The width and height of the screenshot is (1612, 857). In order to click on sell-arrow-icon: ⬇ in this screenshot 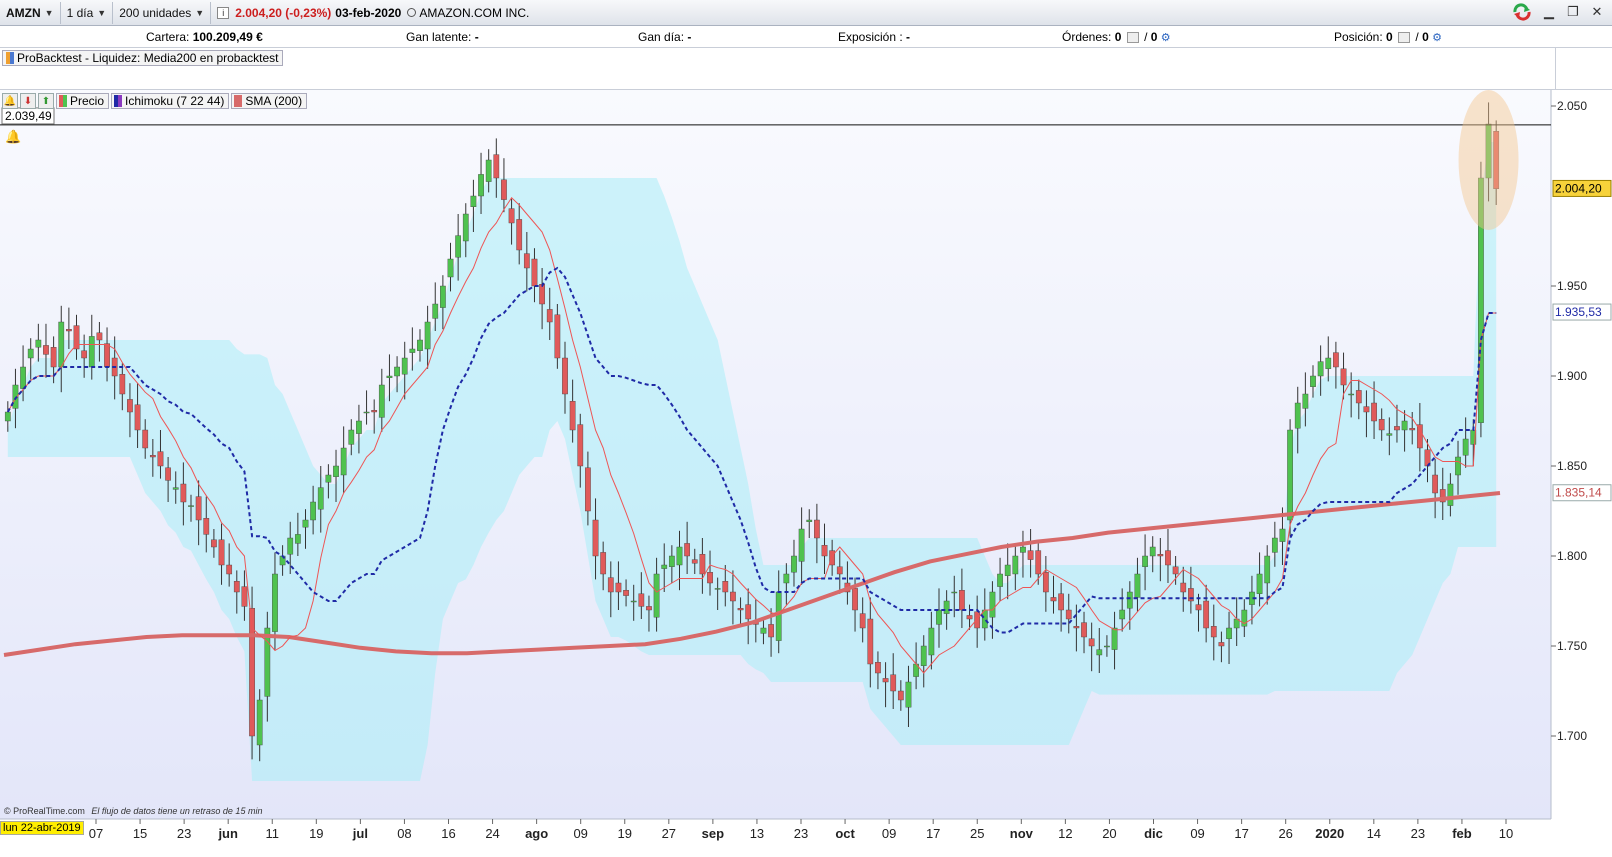, I will do `click(28, 101)`.